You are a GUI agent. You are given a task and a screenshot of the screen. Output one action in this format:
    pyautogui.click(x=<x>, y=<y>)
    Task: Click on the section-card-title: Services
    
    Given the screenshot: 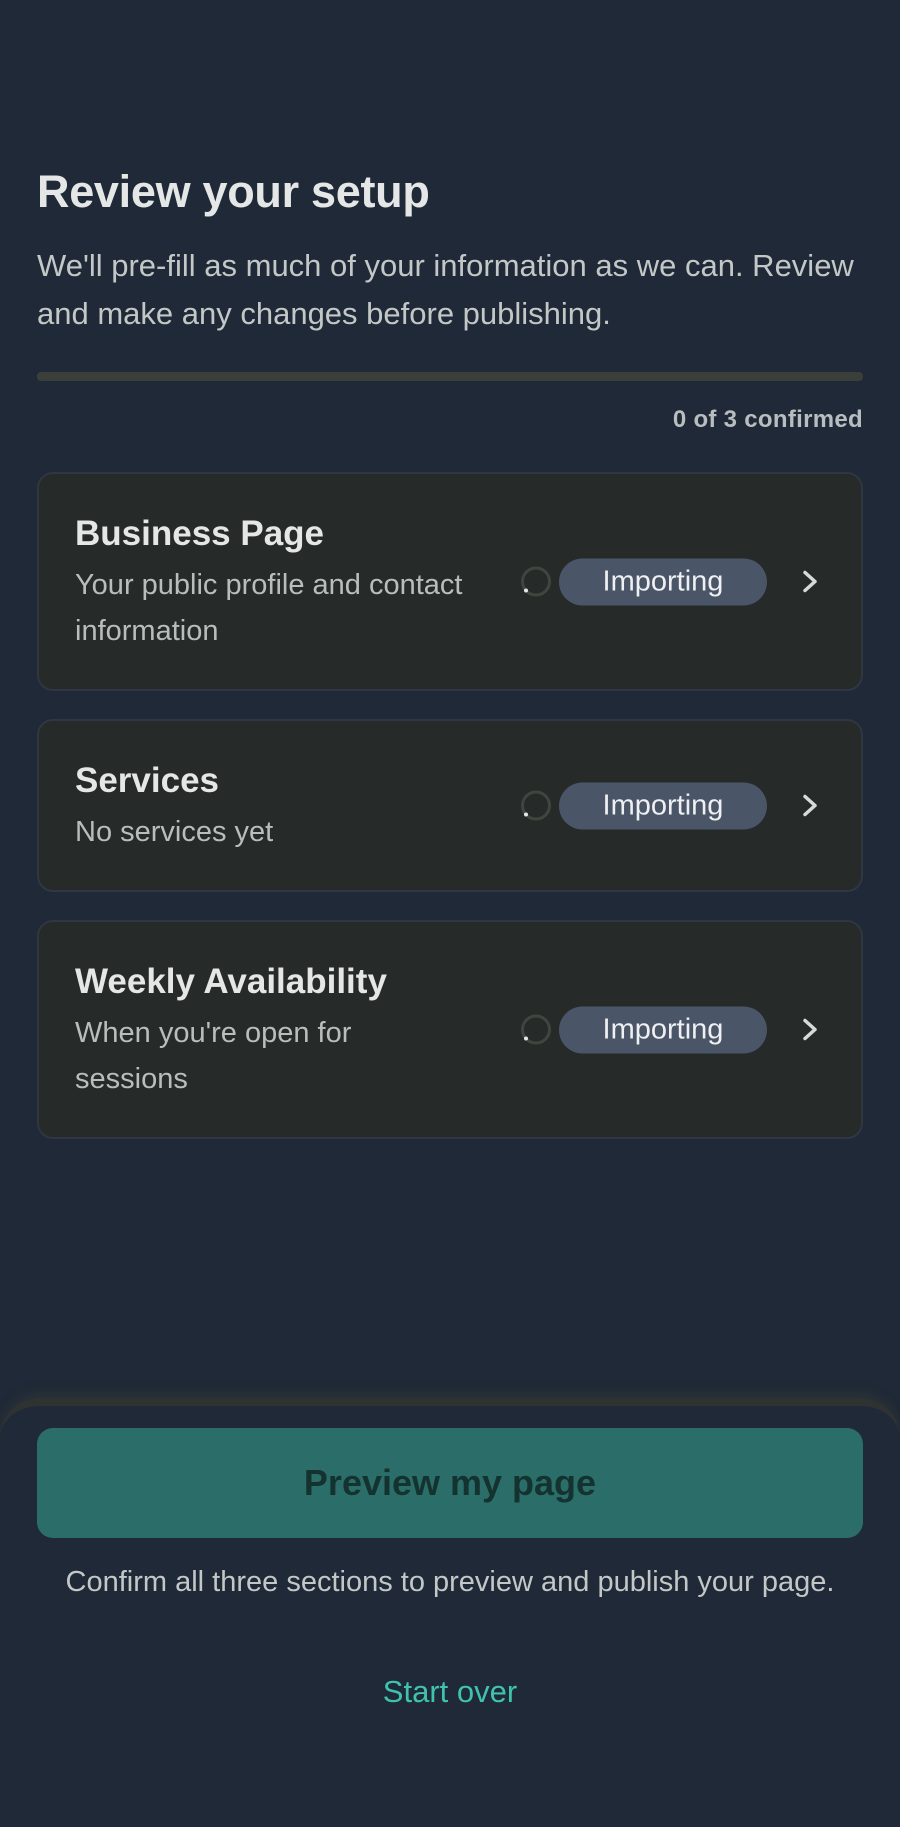 What is the action you would take?
    pyautogui.click(x=147, y=780)
    